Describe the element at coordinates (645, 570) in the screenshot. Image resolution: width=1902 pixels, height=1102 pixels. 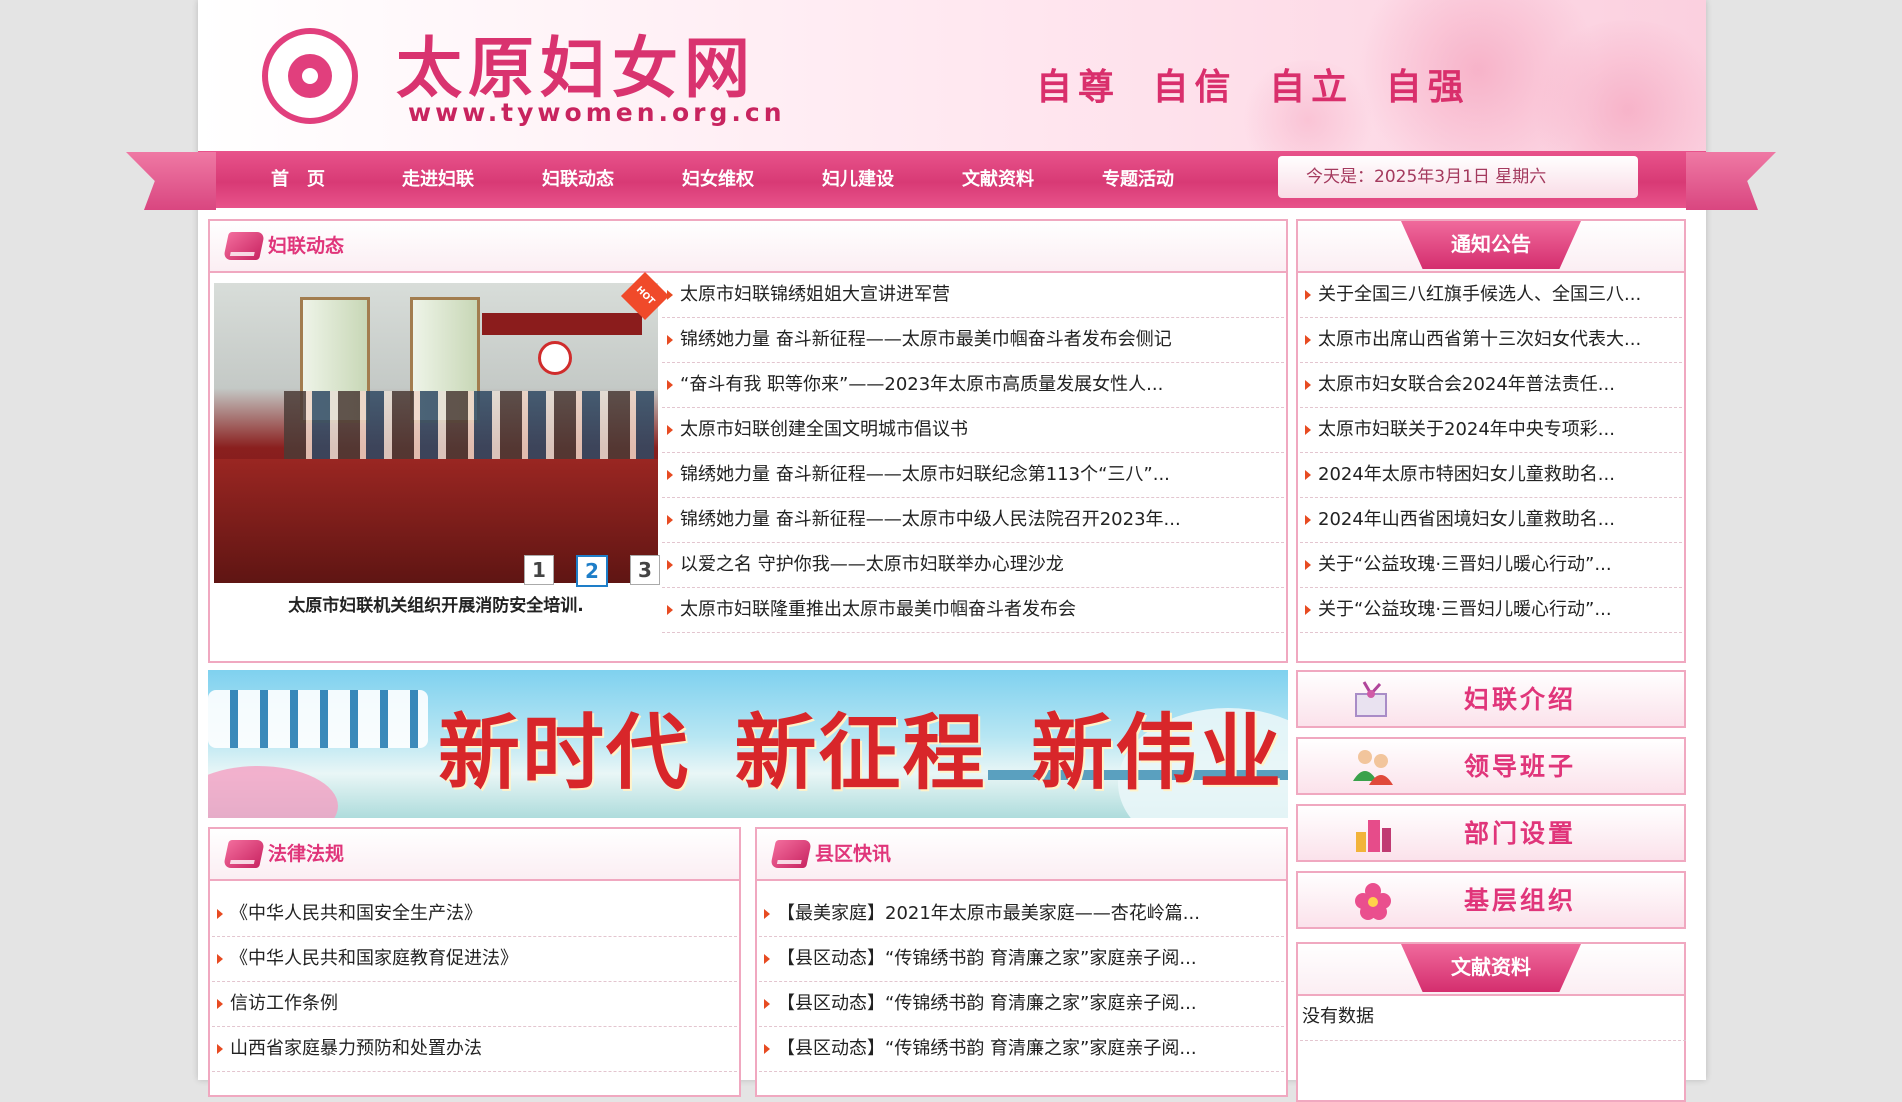
I see `slide-button-3: 3` at that location.